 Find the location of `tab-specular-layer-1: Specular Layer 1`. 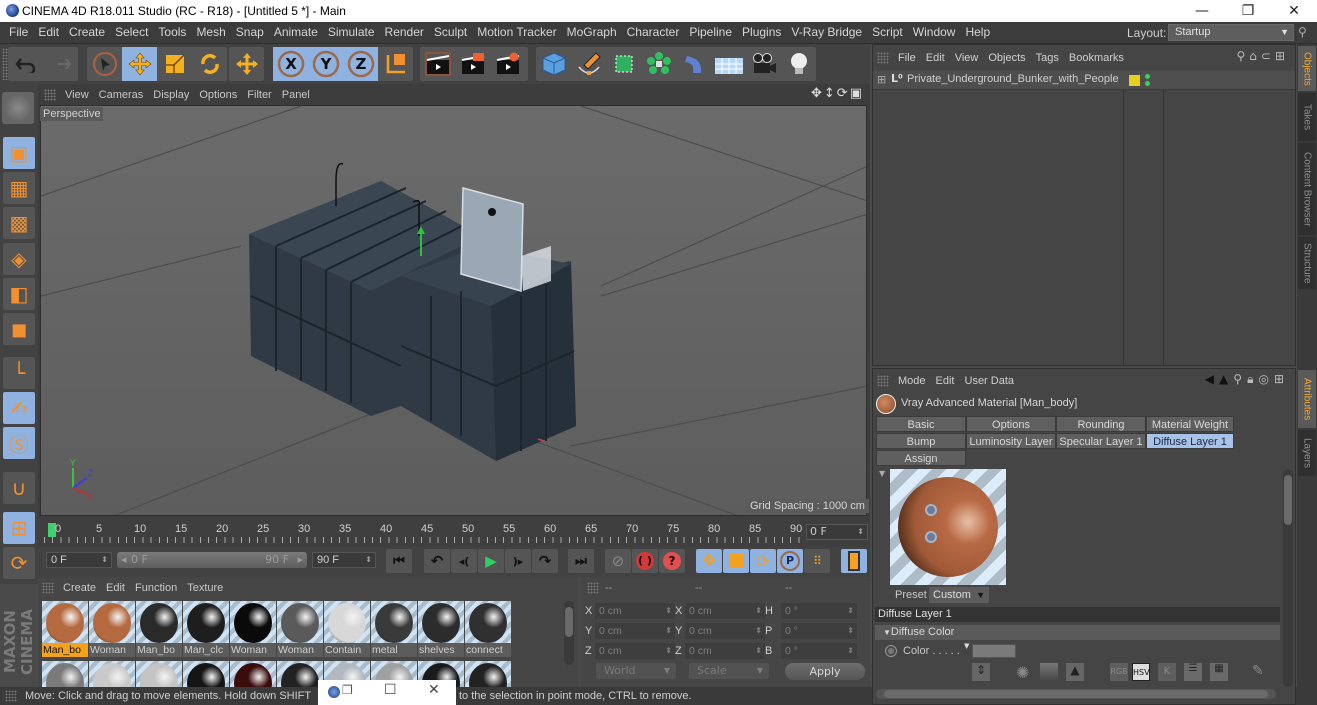

tab-specular-layer-1: Specular Layer 1 is located at coordinates (1101, 441).